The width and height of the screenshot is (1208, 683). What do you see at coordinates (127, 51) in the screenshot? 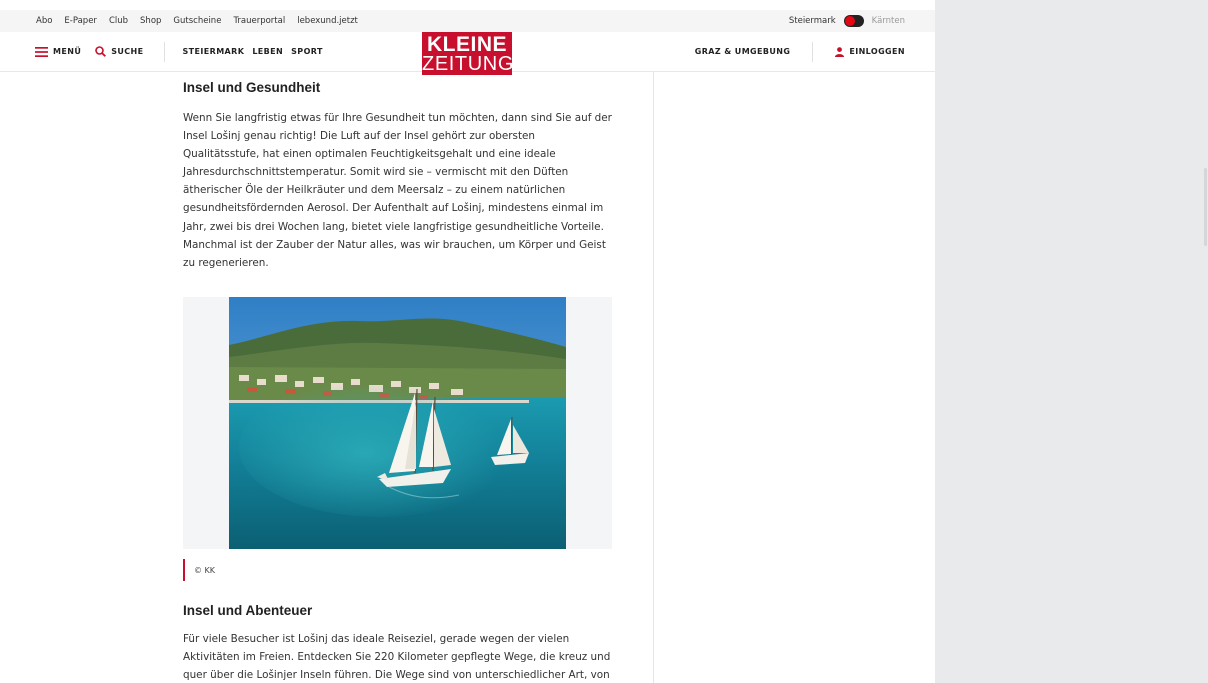
I see `search-label: SUCHE` at bounding box center [127, 51].